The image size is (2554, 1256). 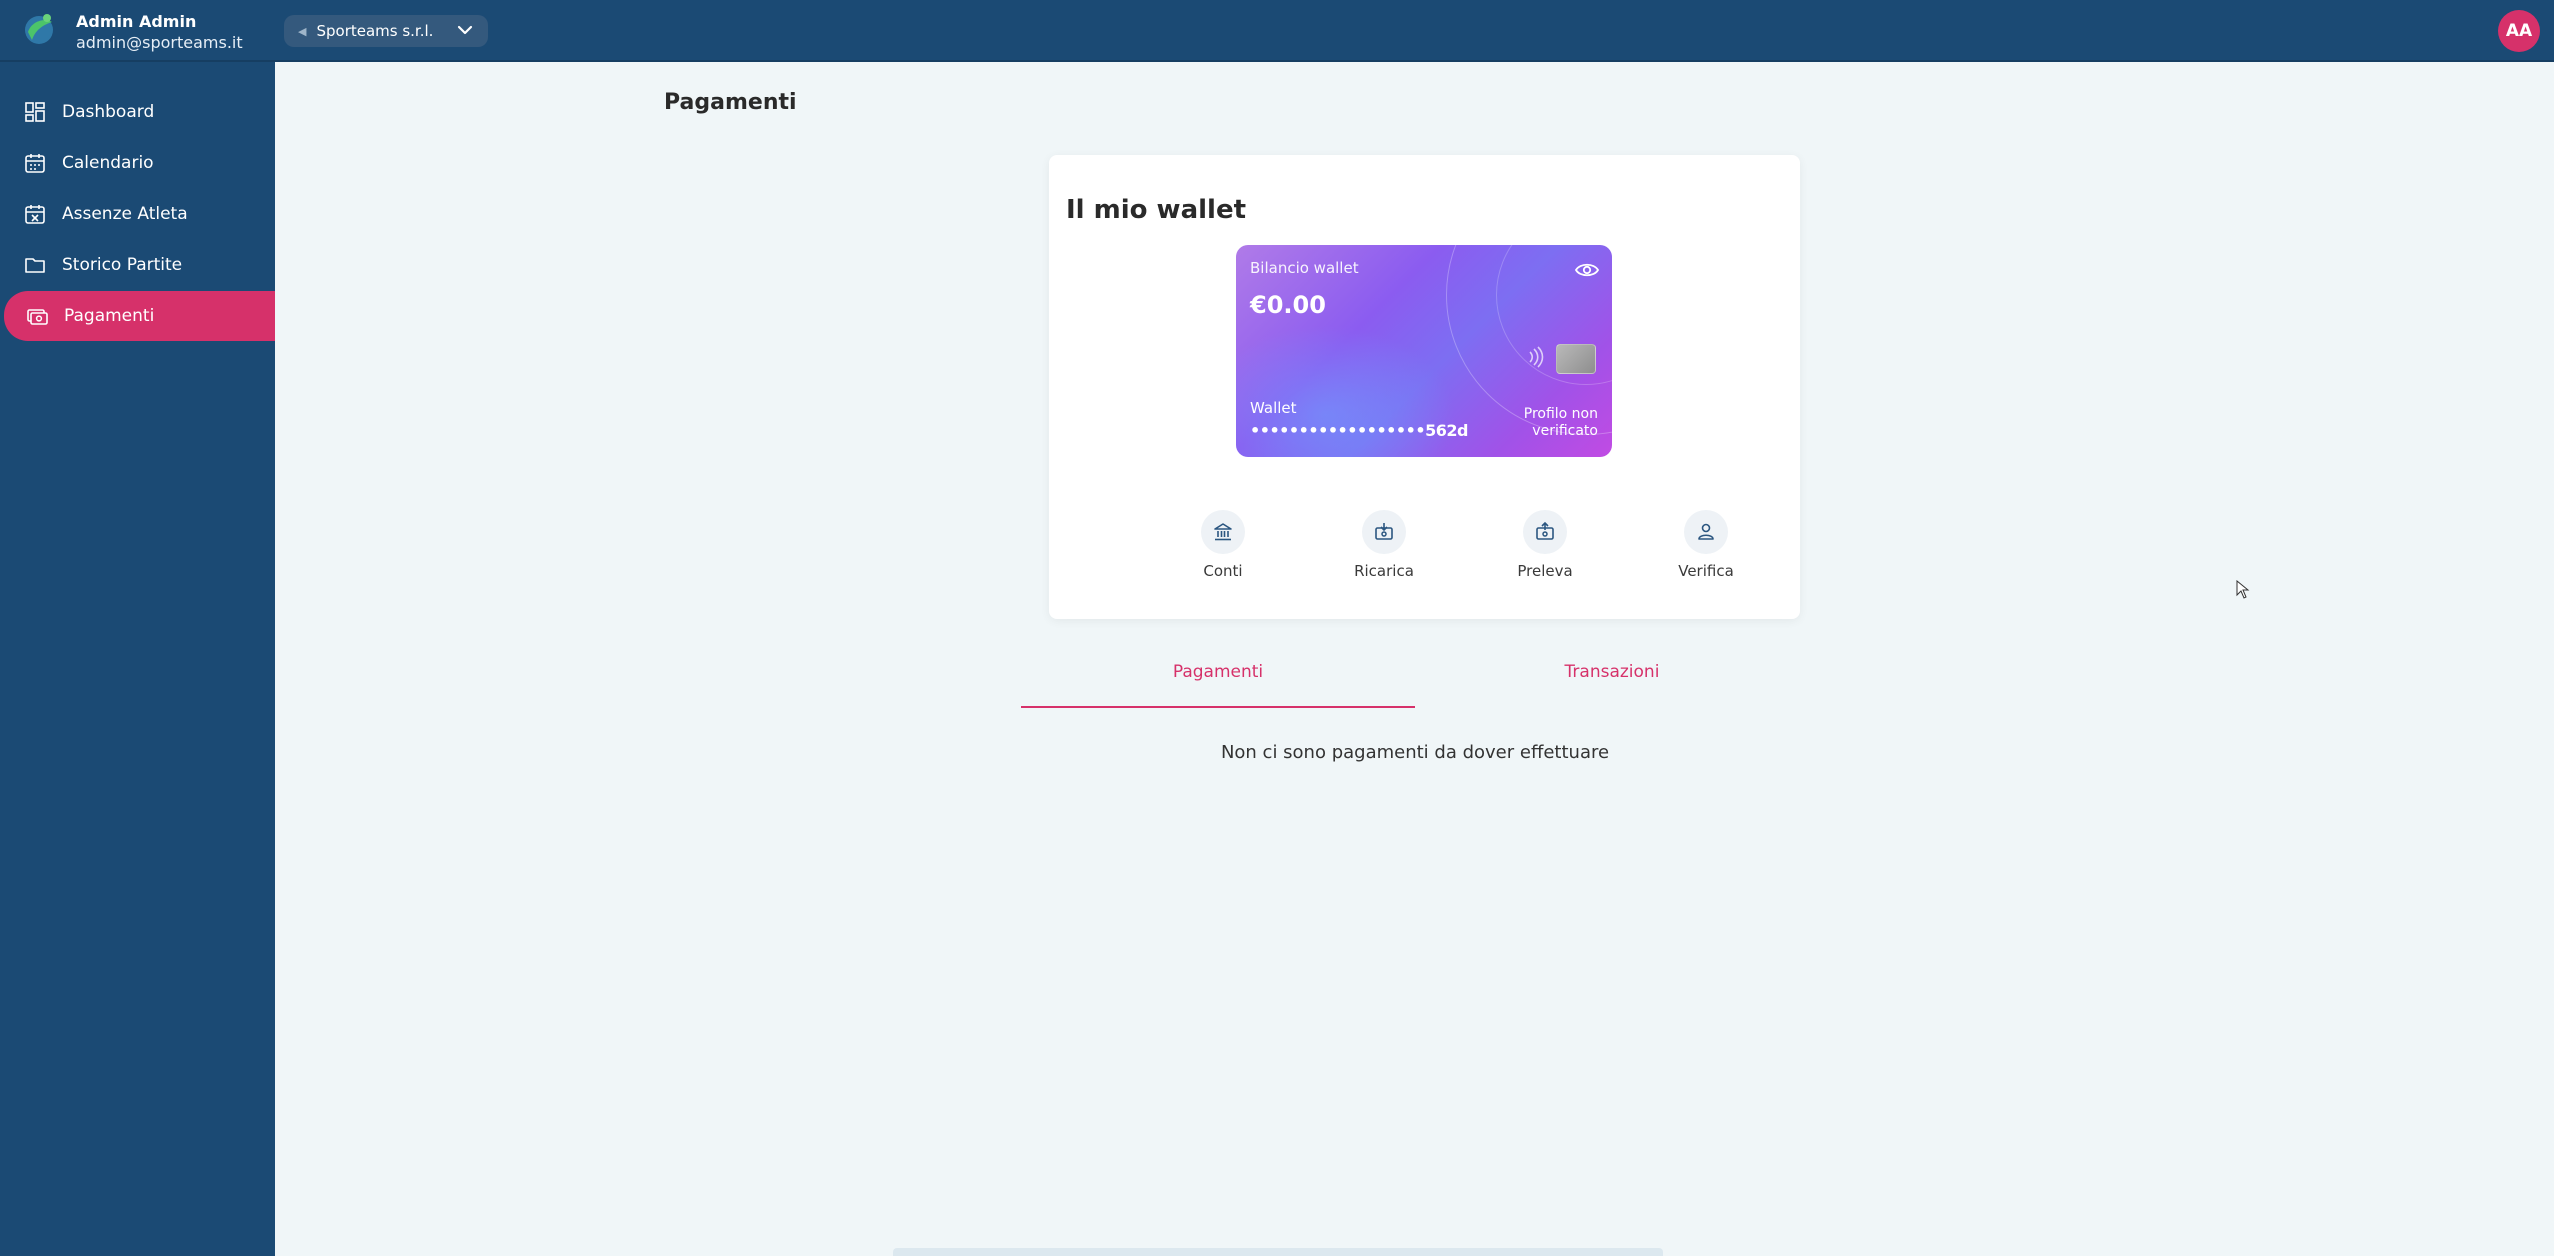 I want to click on card-chip-icon, so click(x=1576, y=359).